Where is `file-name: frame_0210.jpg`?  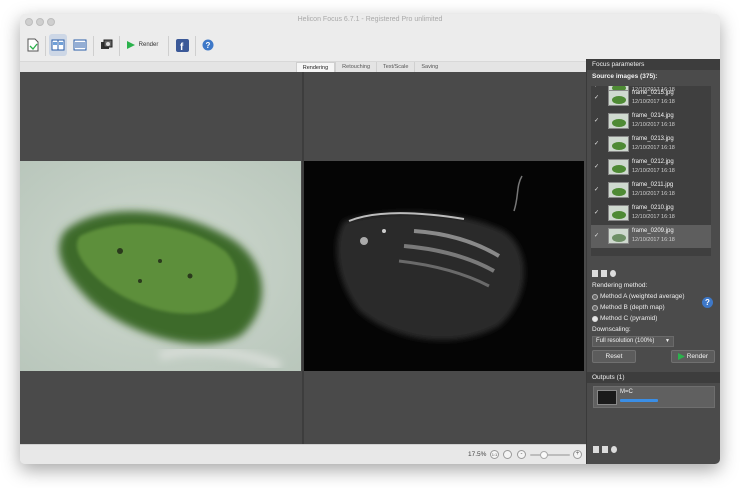 file-name: frame_0210.jpg is located at coordinates (653, 208).